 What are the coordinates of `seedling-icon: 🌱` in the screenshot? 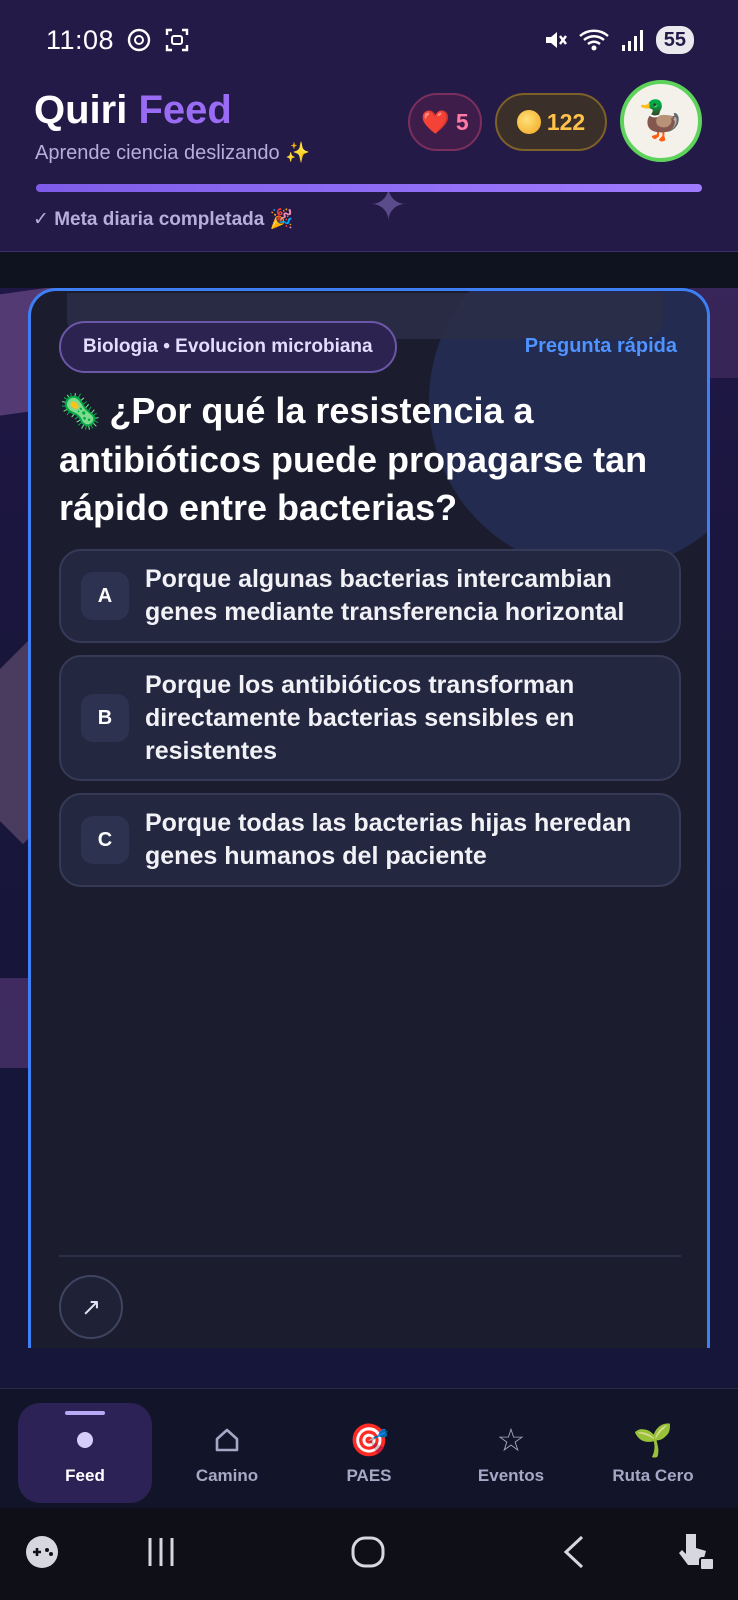 It's located at (653, 1440).